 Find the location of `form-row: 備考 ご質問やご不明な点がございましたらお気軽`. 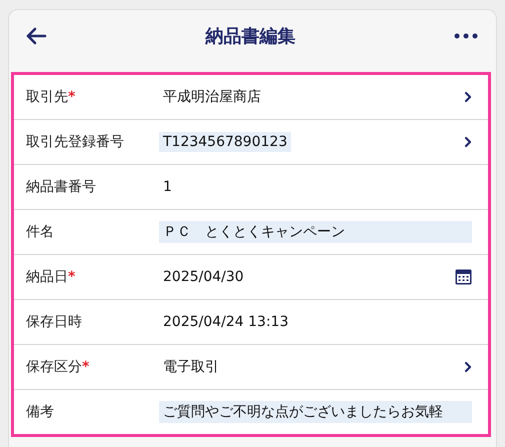

form-row: 備考 ご質問やご不明な点がございましたらお気軽 is located at coordinates (251, 412).